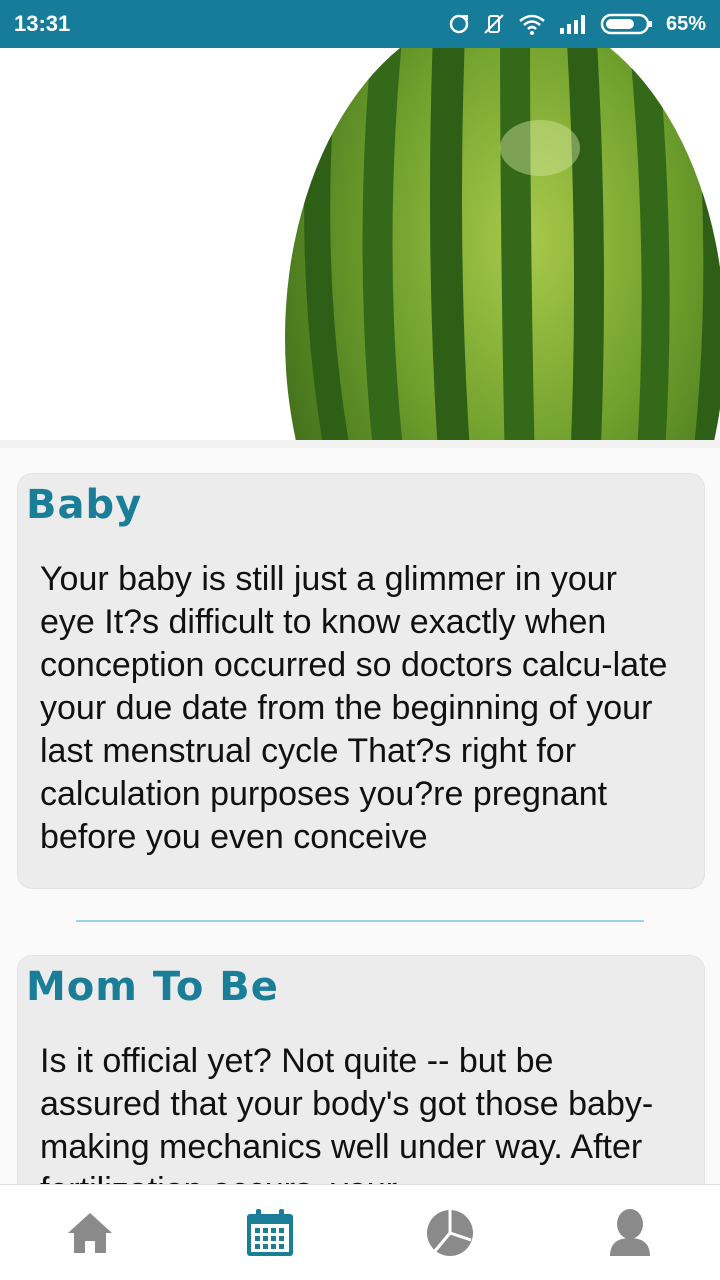 This screenshot has height=1280, width=720. I want to click on signal-icon, so click(573, 24).